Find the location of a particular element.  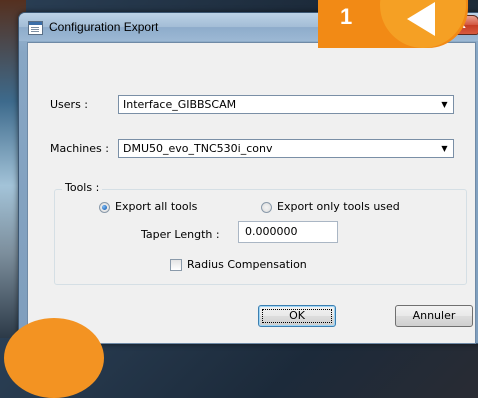

export-all-tools-label: Export all tools is located at coordinates (156, 206).